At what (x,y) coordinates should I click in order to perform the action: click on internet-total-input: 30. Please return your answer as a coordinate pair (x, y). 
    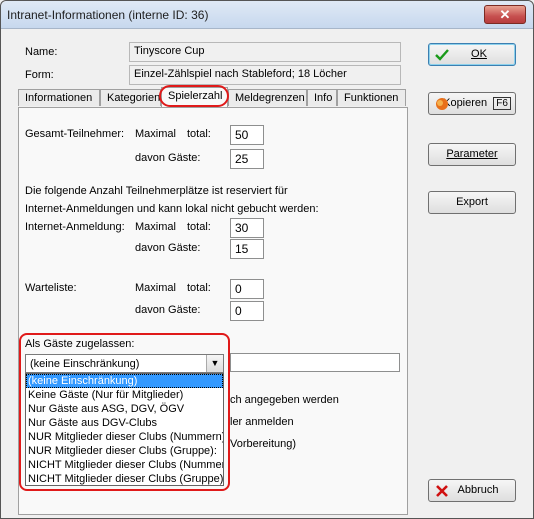
    Looking at the image, I should click on (247, 228).